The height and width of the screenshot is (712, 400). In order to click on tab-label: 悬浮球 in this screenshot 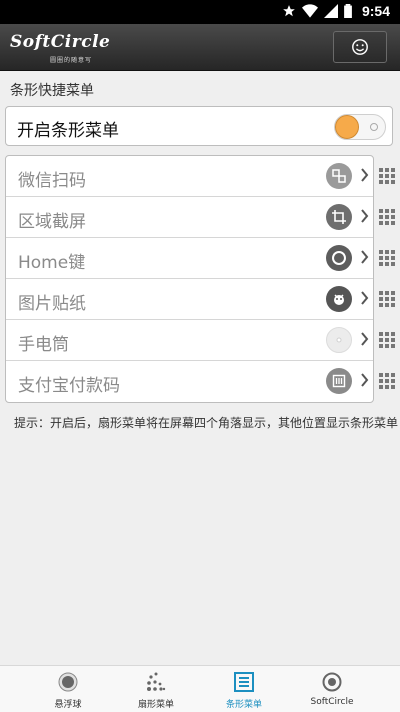, I will do `click(68, 705)`.